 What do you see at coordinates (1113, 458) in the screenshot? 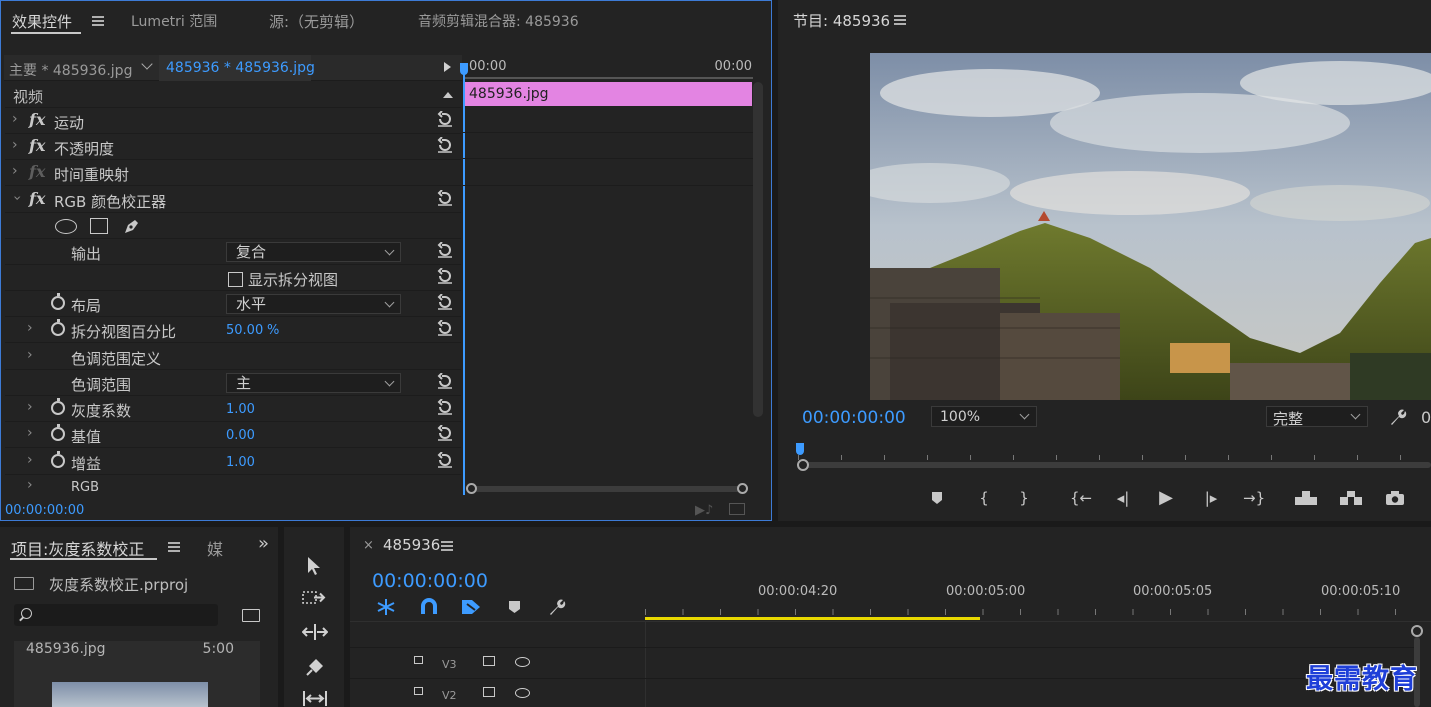
I see `program-ruler` at bounding box center [1113, 458].